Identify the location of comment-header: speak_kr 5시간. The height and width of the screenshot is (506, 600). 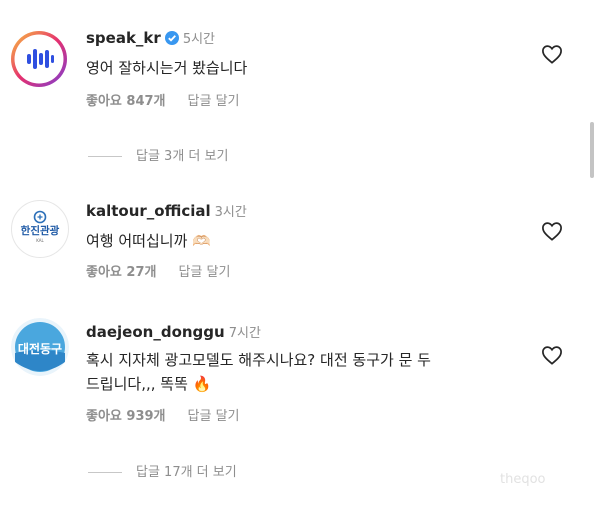
(150, 37).